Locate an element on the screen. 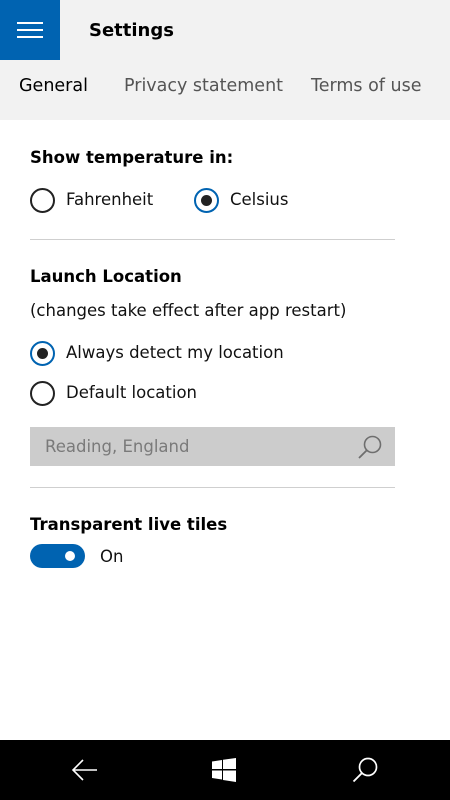 Image resolution: width=450 pixels, height=800 pixels. radio-always-detect-circle is located at coordinates (42, 353).